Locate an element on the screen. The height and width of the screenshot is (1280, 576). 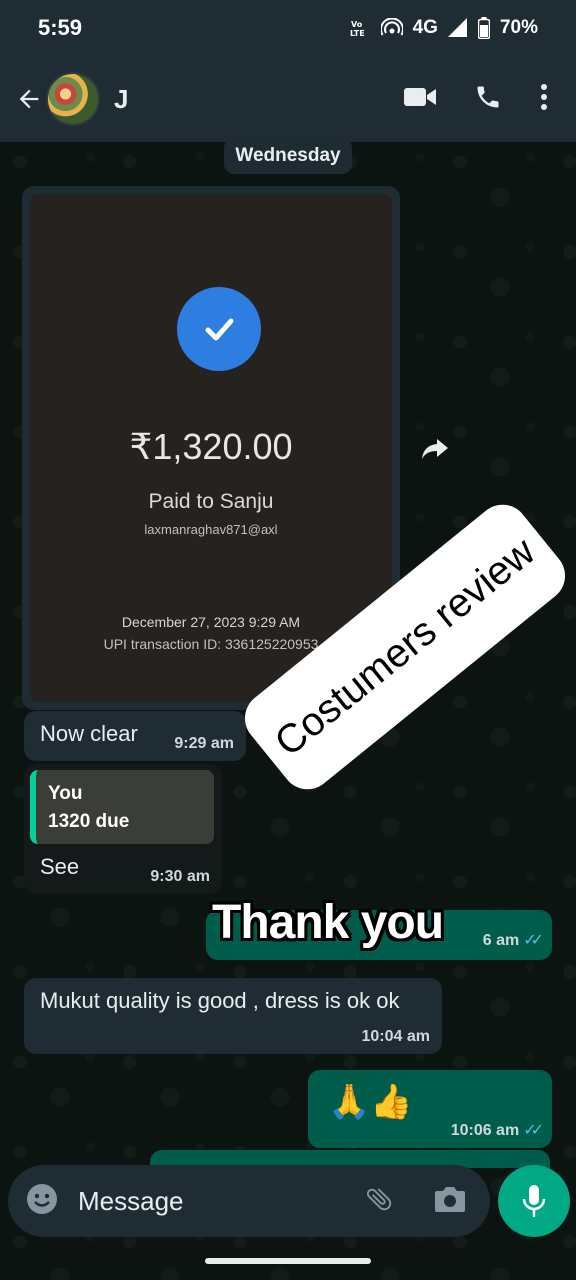
payment-amount: ₹1,320.00 is located at coordinates (211, 446).